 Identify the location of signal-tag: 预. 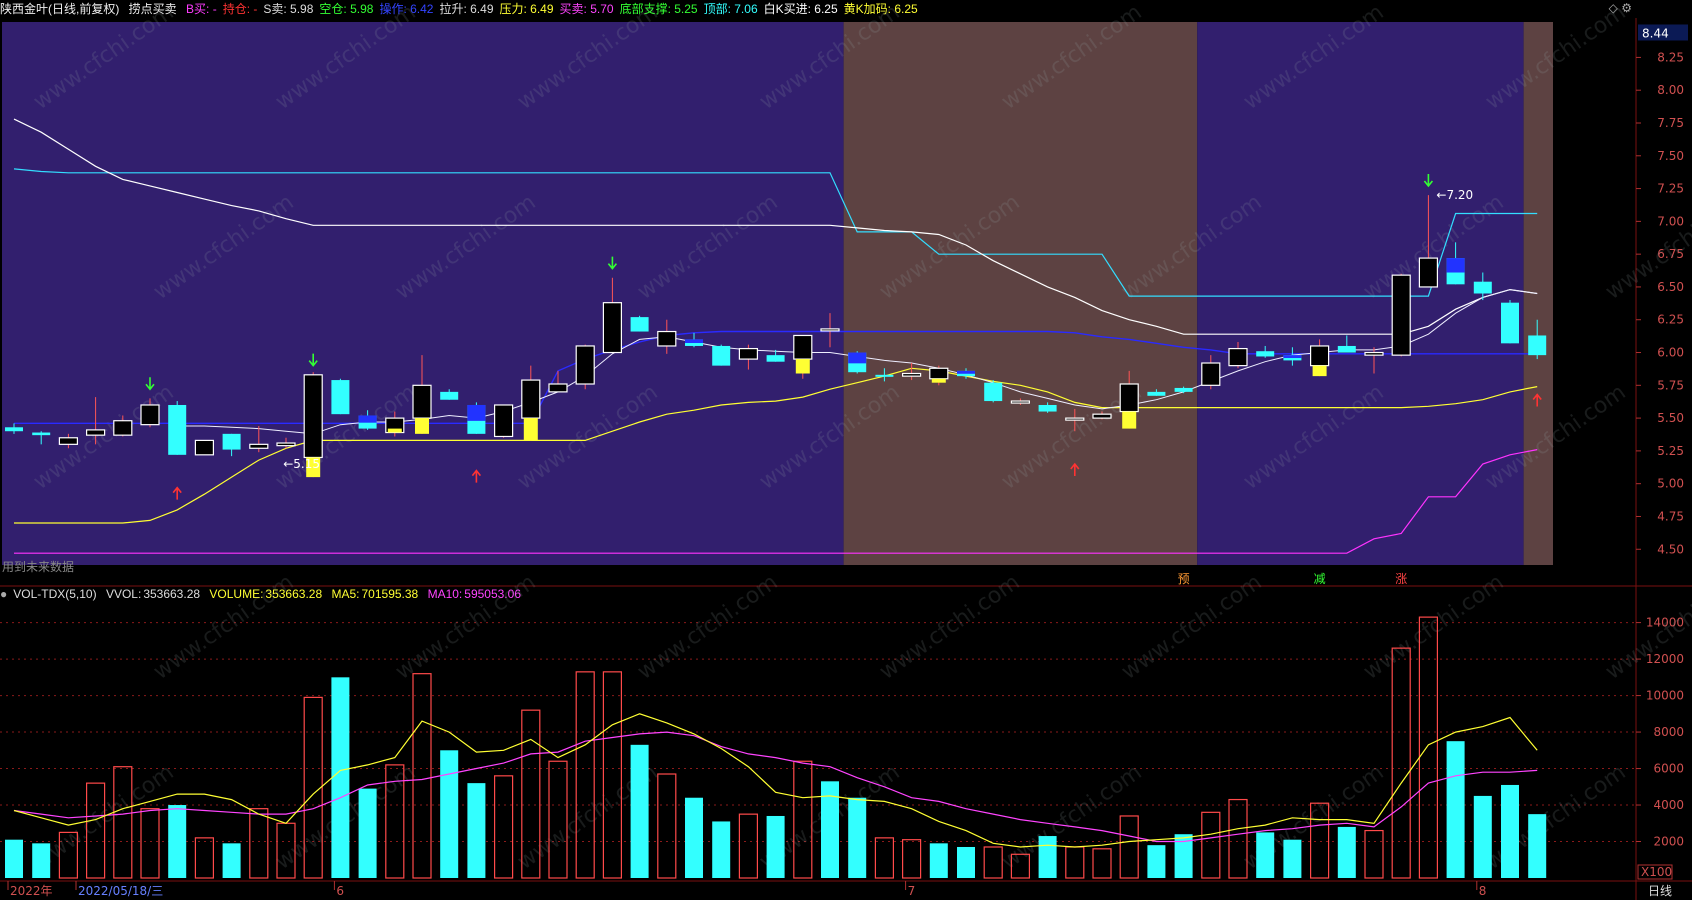
(1184, 579).